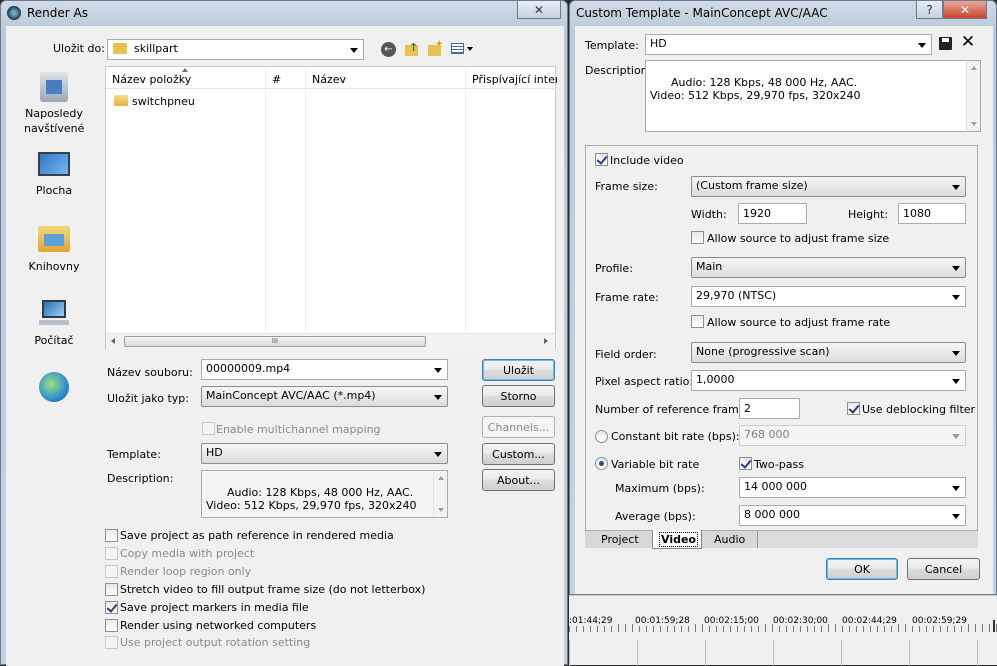  What do you see at coordinates (968, 42) in the screenshot?
I see `delete-template-button: ✕` at bounding box center [968, 42].